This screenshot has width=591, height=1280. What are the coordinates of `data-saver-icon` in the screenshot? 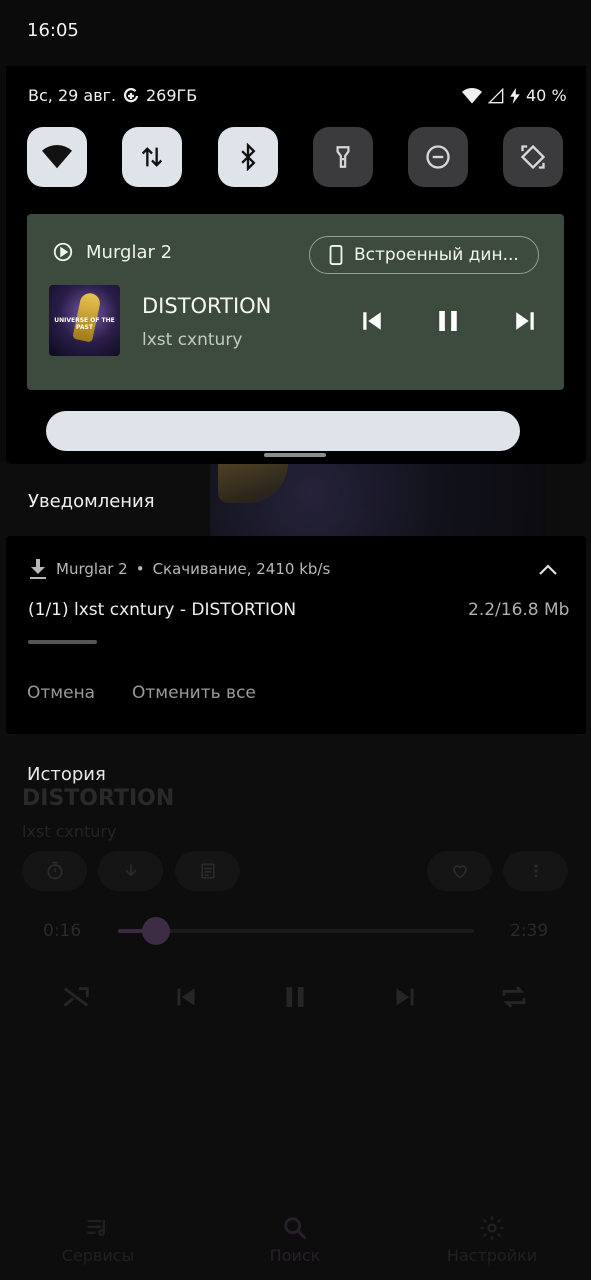 It's located at (131, 94).